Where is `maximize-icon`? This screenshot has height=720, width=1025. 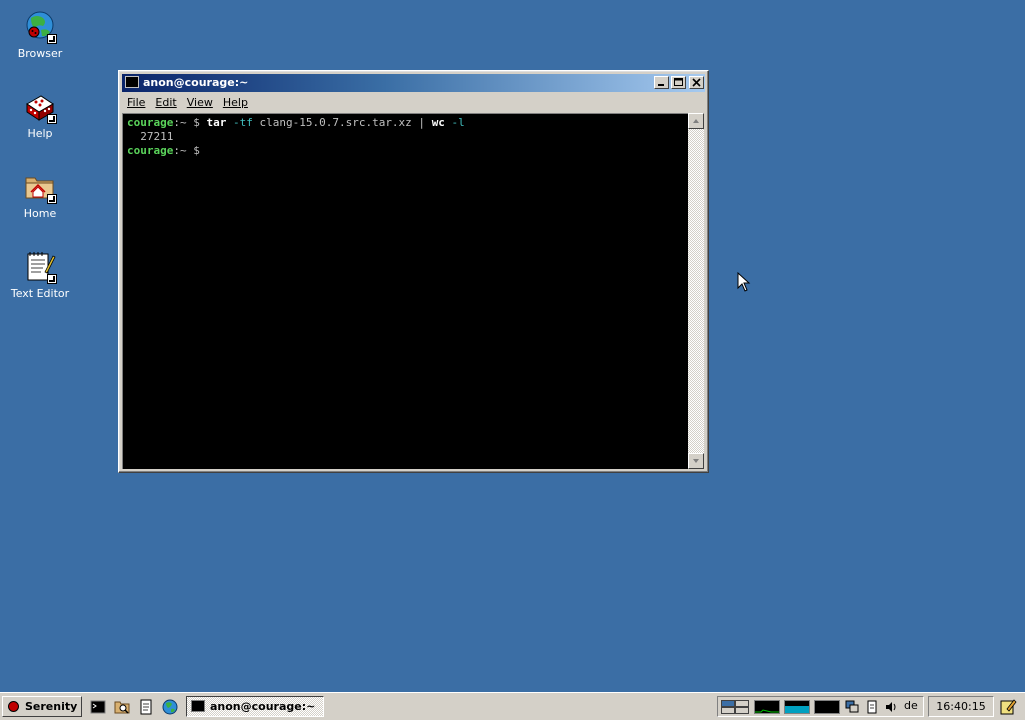 maximize-icon is located at coordinates (678, 82).